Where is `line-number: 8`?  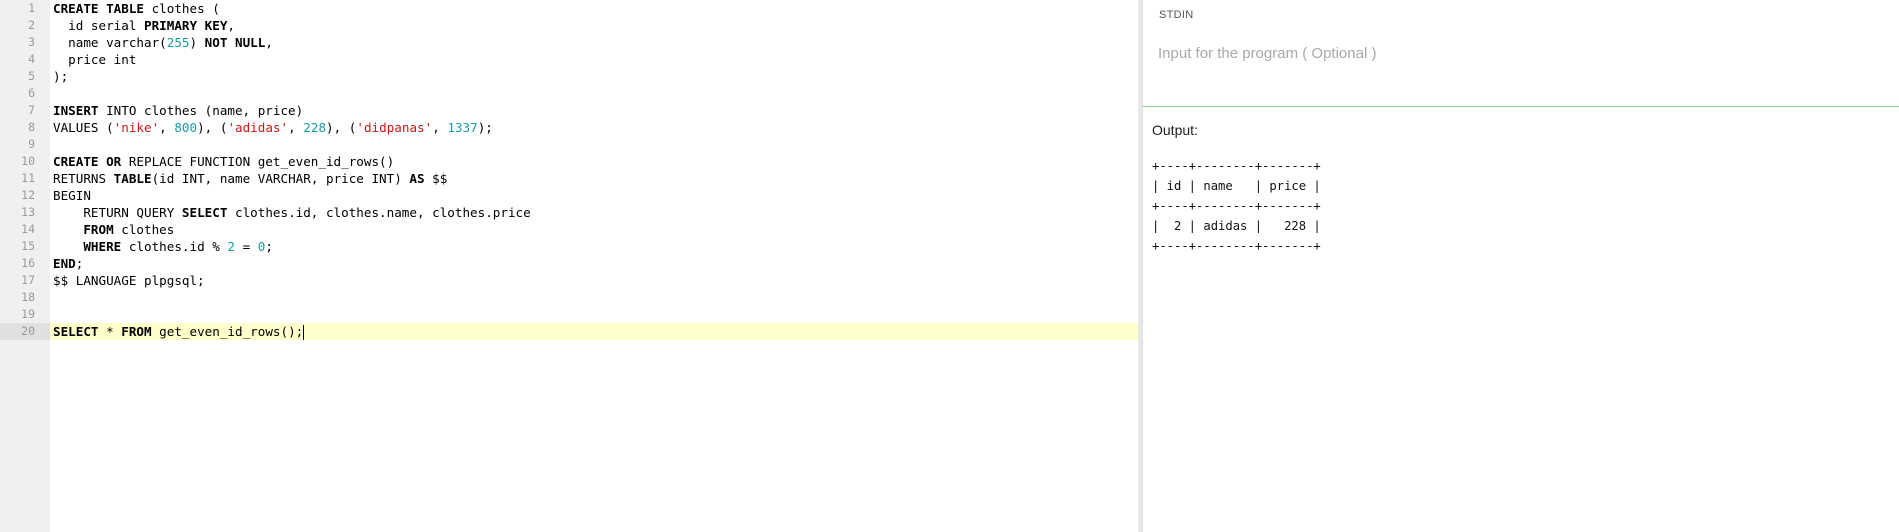
line-number: 8 is located at coordinates (31, 127).